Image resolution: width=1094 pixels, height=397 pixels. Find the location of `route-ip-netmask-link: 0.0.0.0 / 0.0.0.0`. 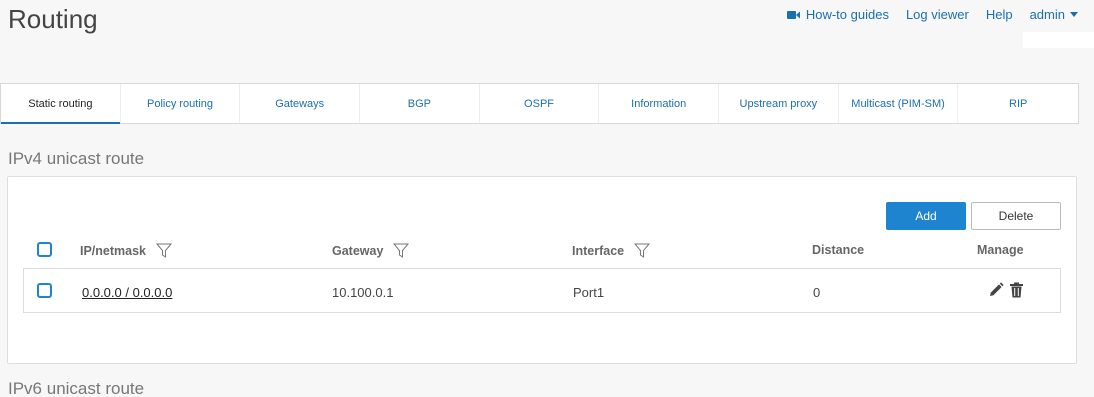

route-ip-netmask-link: 0.0.0.0 / 0.0.0.0 is located at coordinates (127, 292).